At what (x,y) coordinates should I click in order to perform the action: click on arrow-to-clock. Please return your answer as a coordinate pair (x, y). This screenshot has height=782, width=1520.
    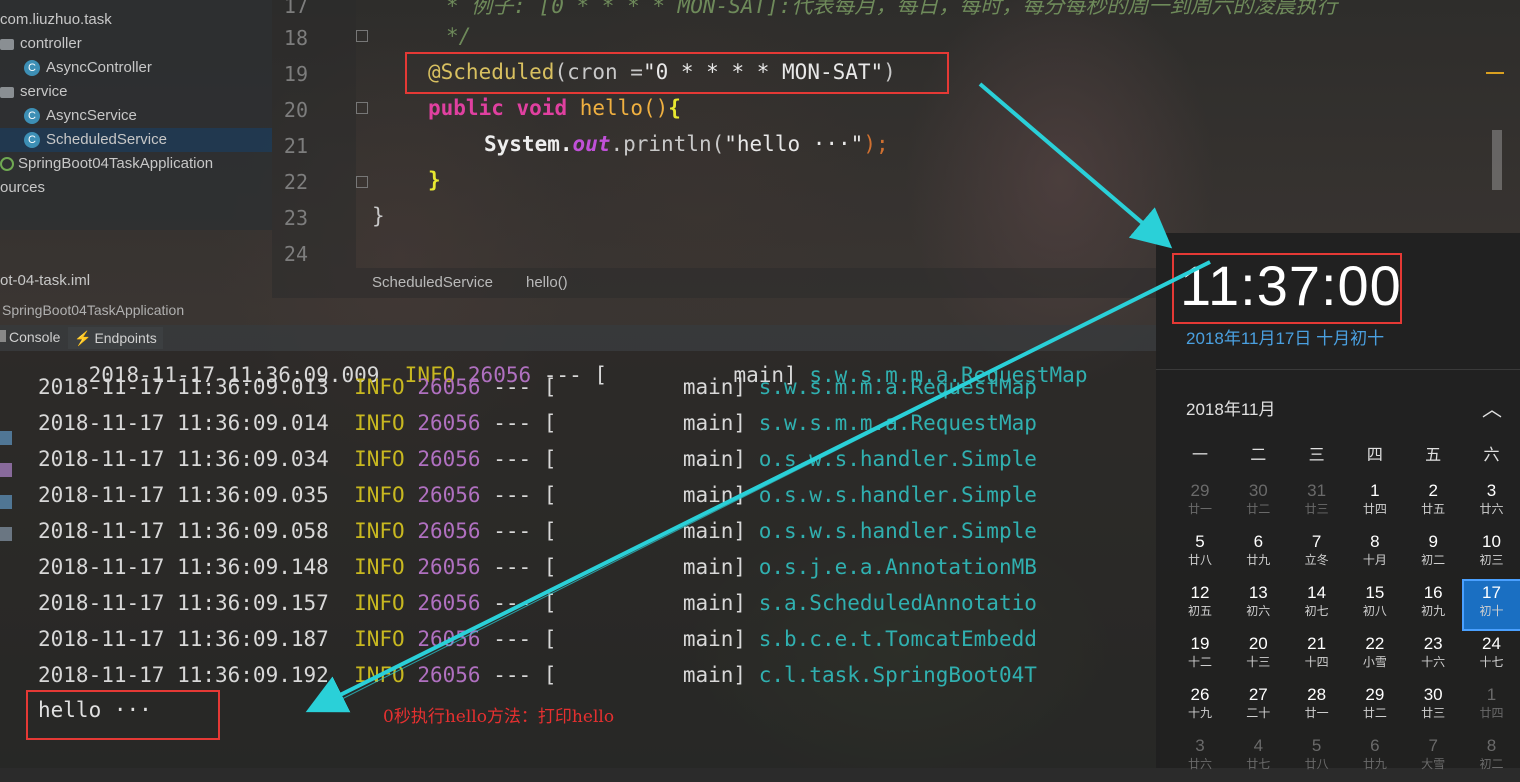
    Looking at the image, I should click on (1070, 161).